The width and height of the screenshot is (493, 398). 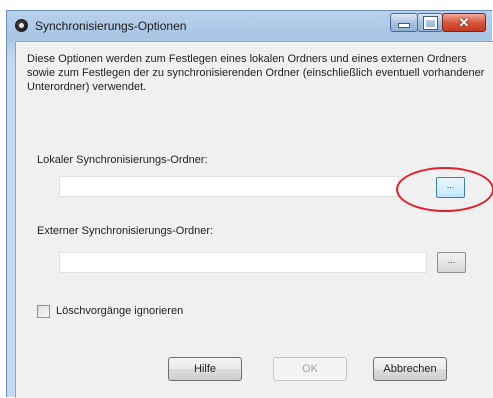 What do you see at coordinates (229, 186) in the screenshot?
I see `local-folder-input` at bounding box center [229, 186].